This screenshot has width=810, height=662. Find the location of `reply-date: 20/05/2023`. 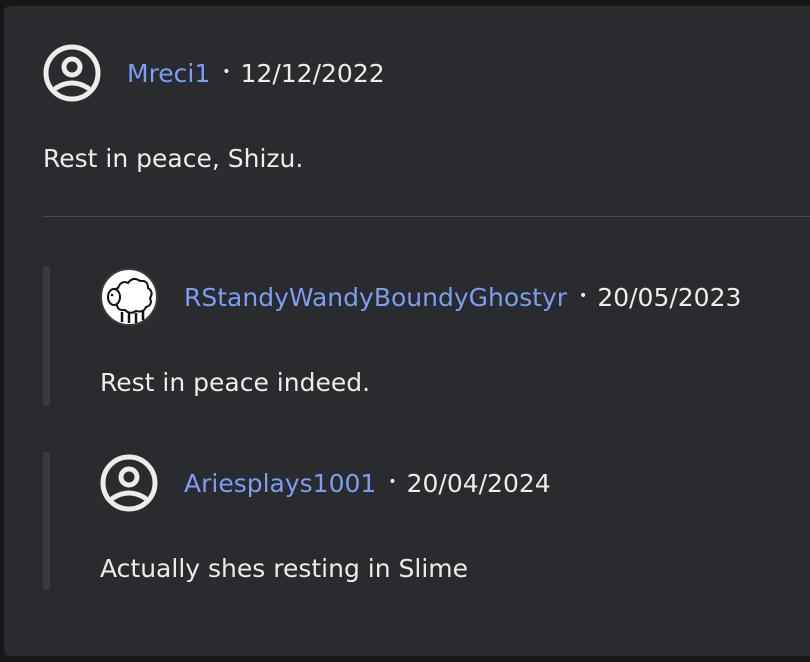

reply-date: 20/05/2023 is located at coordinates (669, 297).